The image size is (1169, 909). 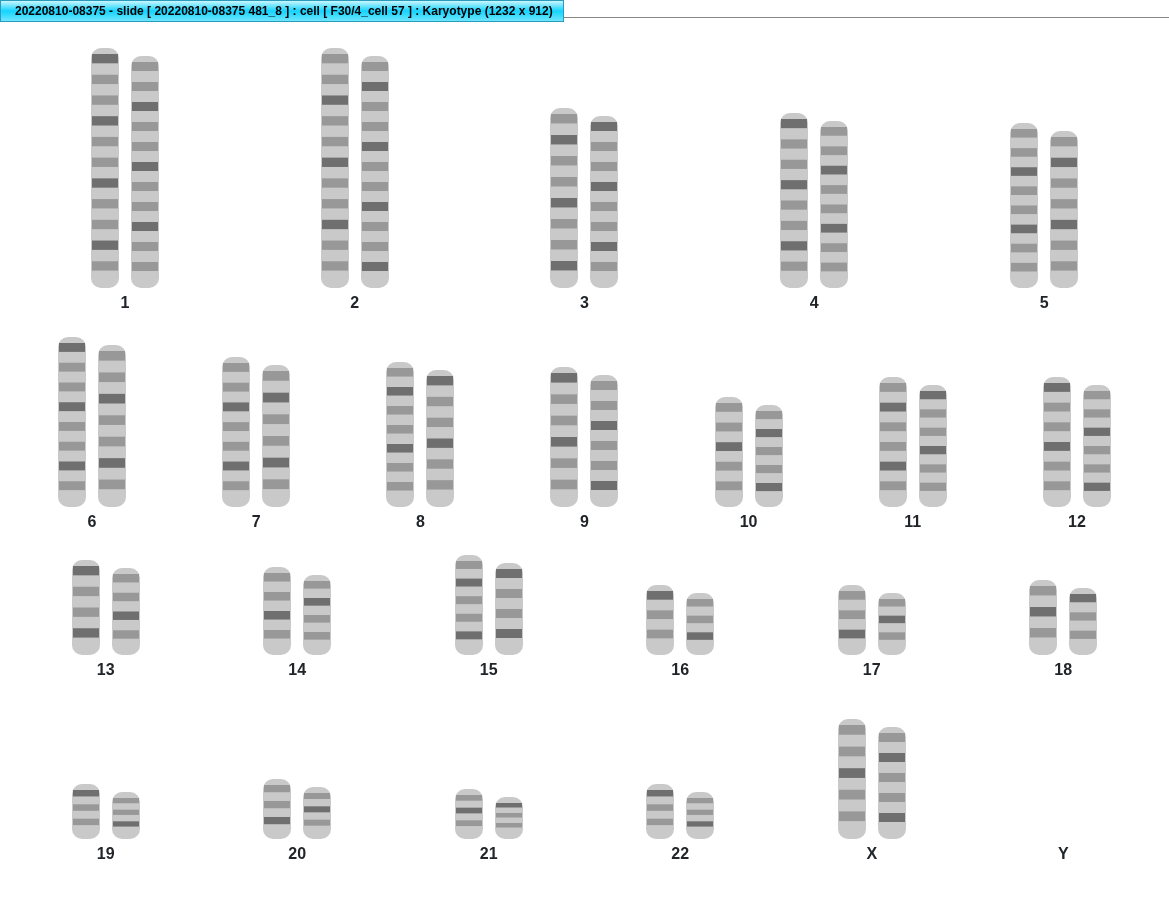 I want to click on chromosome-label: 5, so click(x=1044, y=303).